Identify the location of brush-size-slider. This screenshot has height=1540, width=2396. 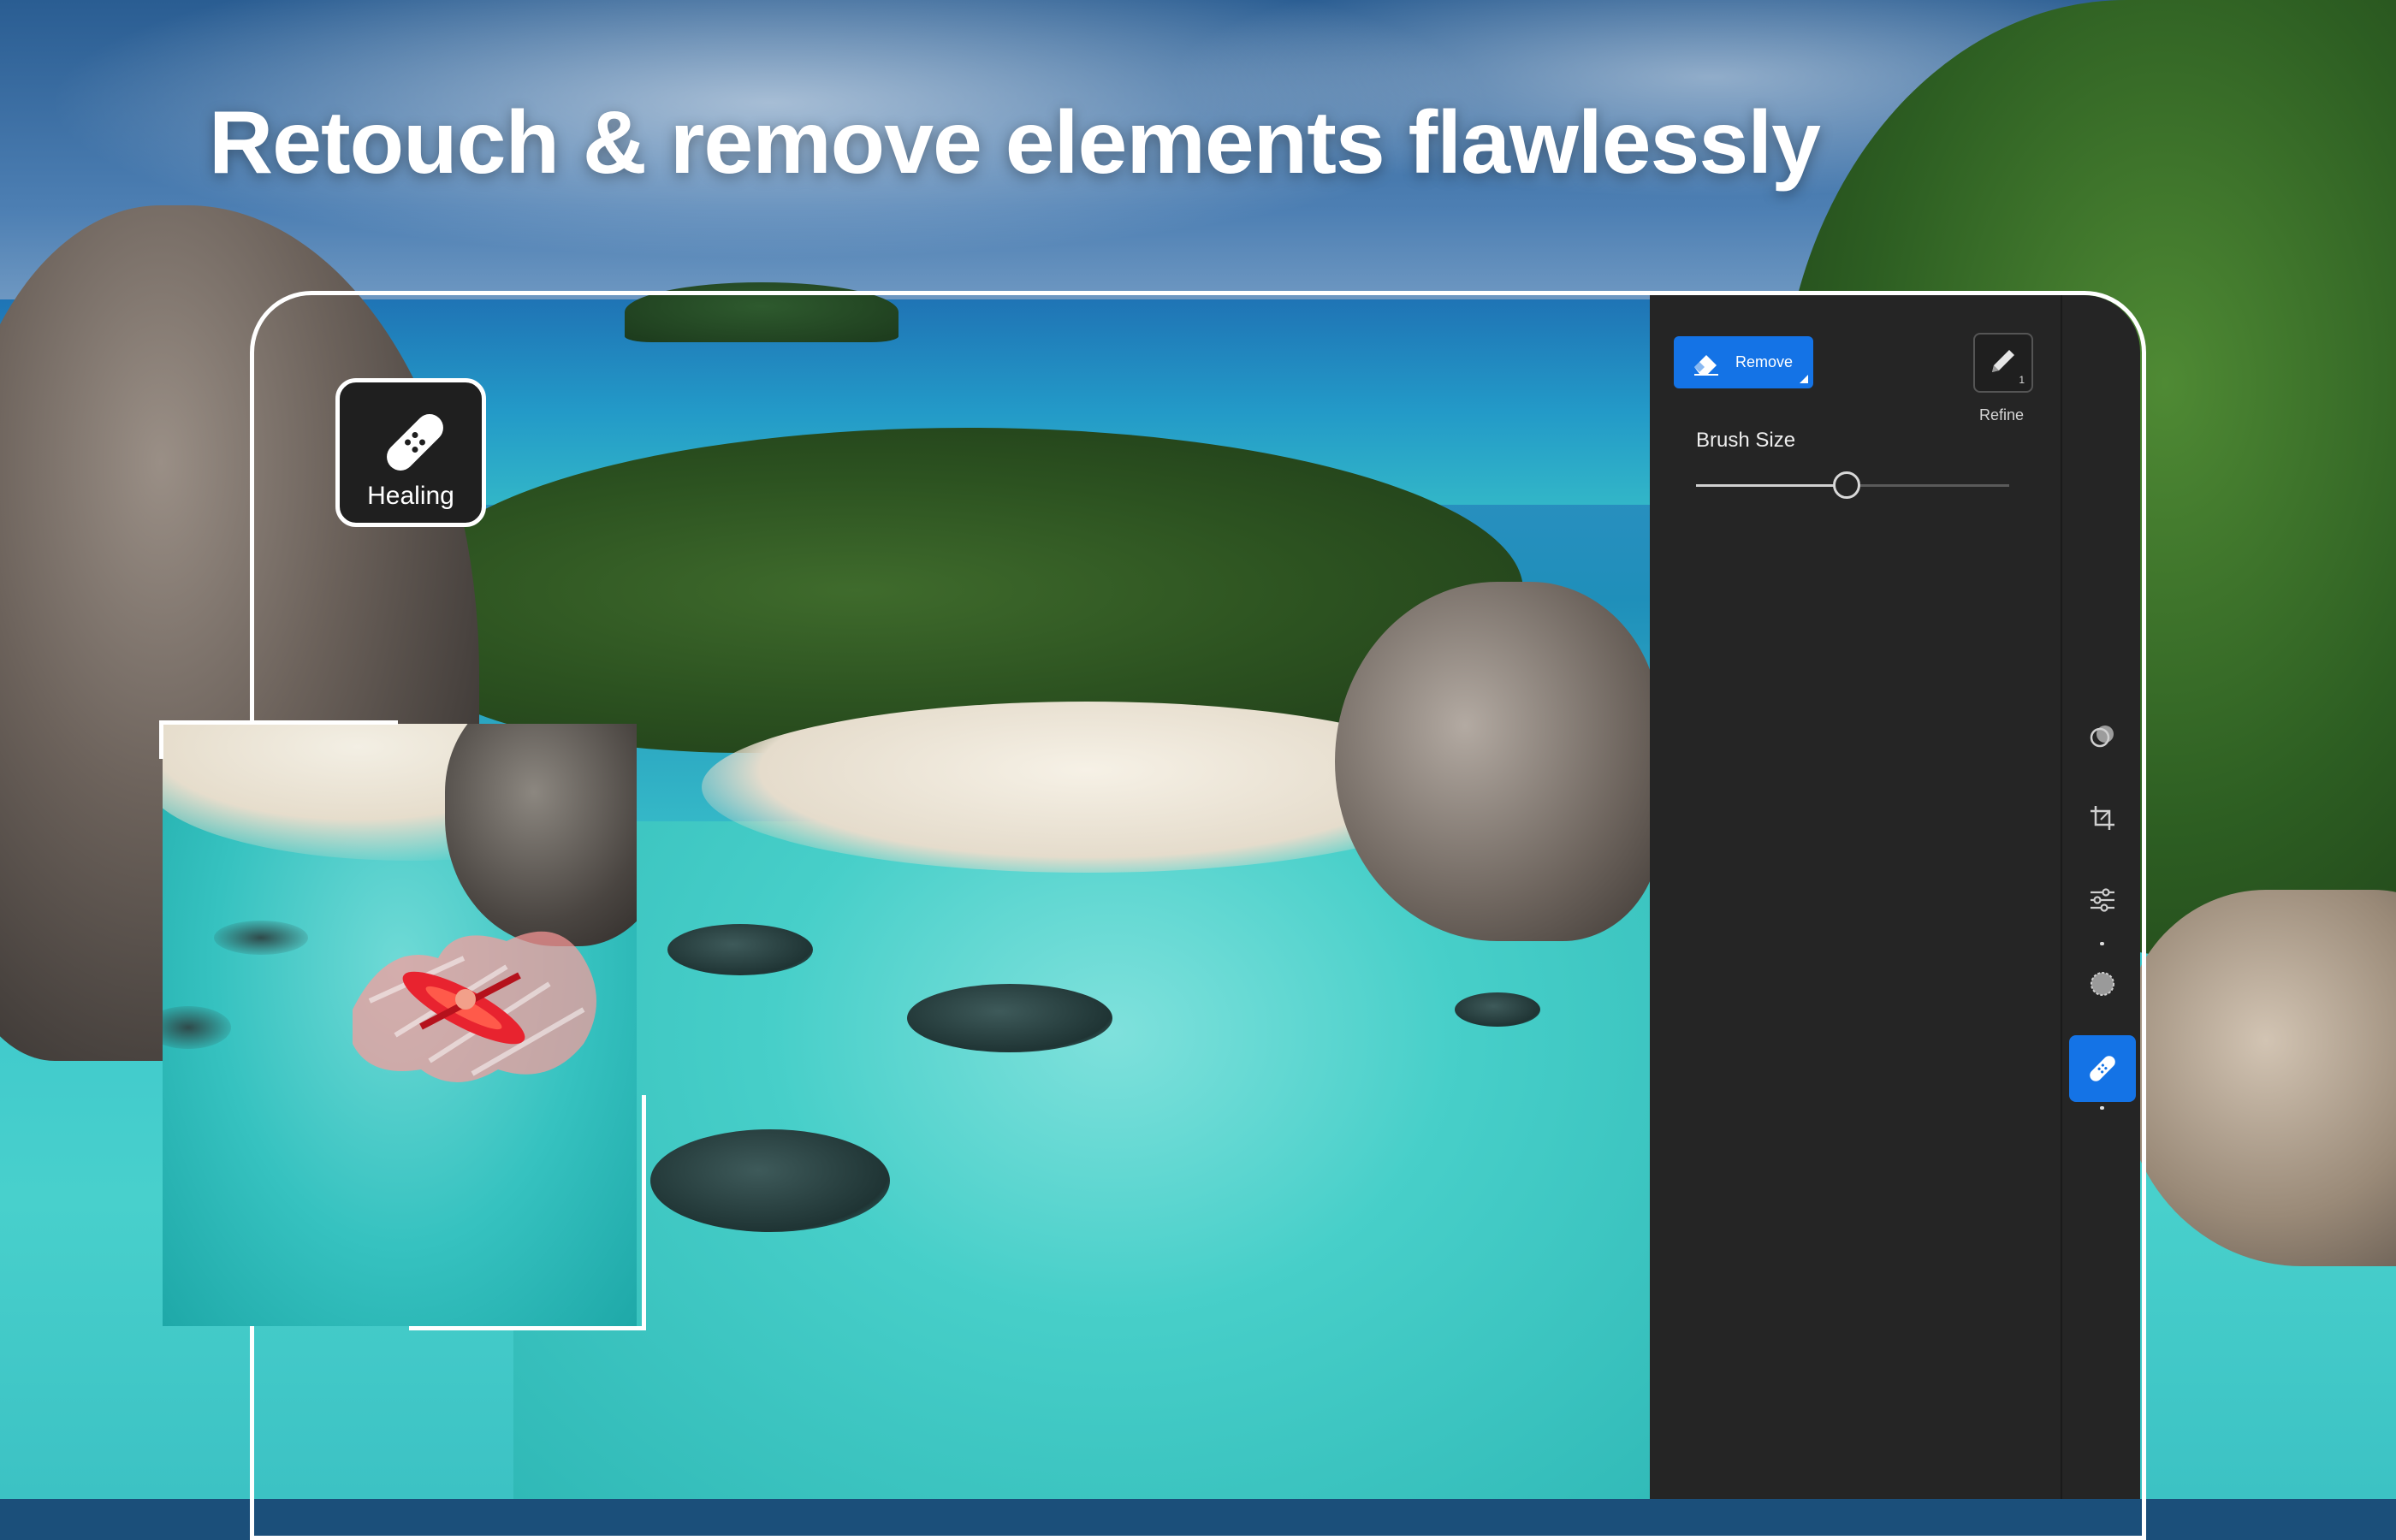
(1852, 485).